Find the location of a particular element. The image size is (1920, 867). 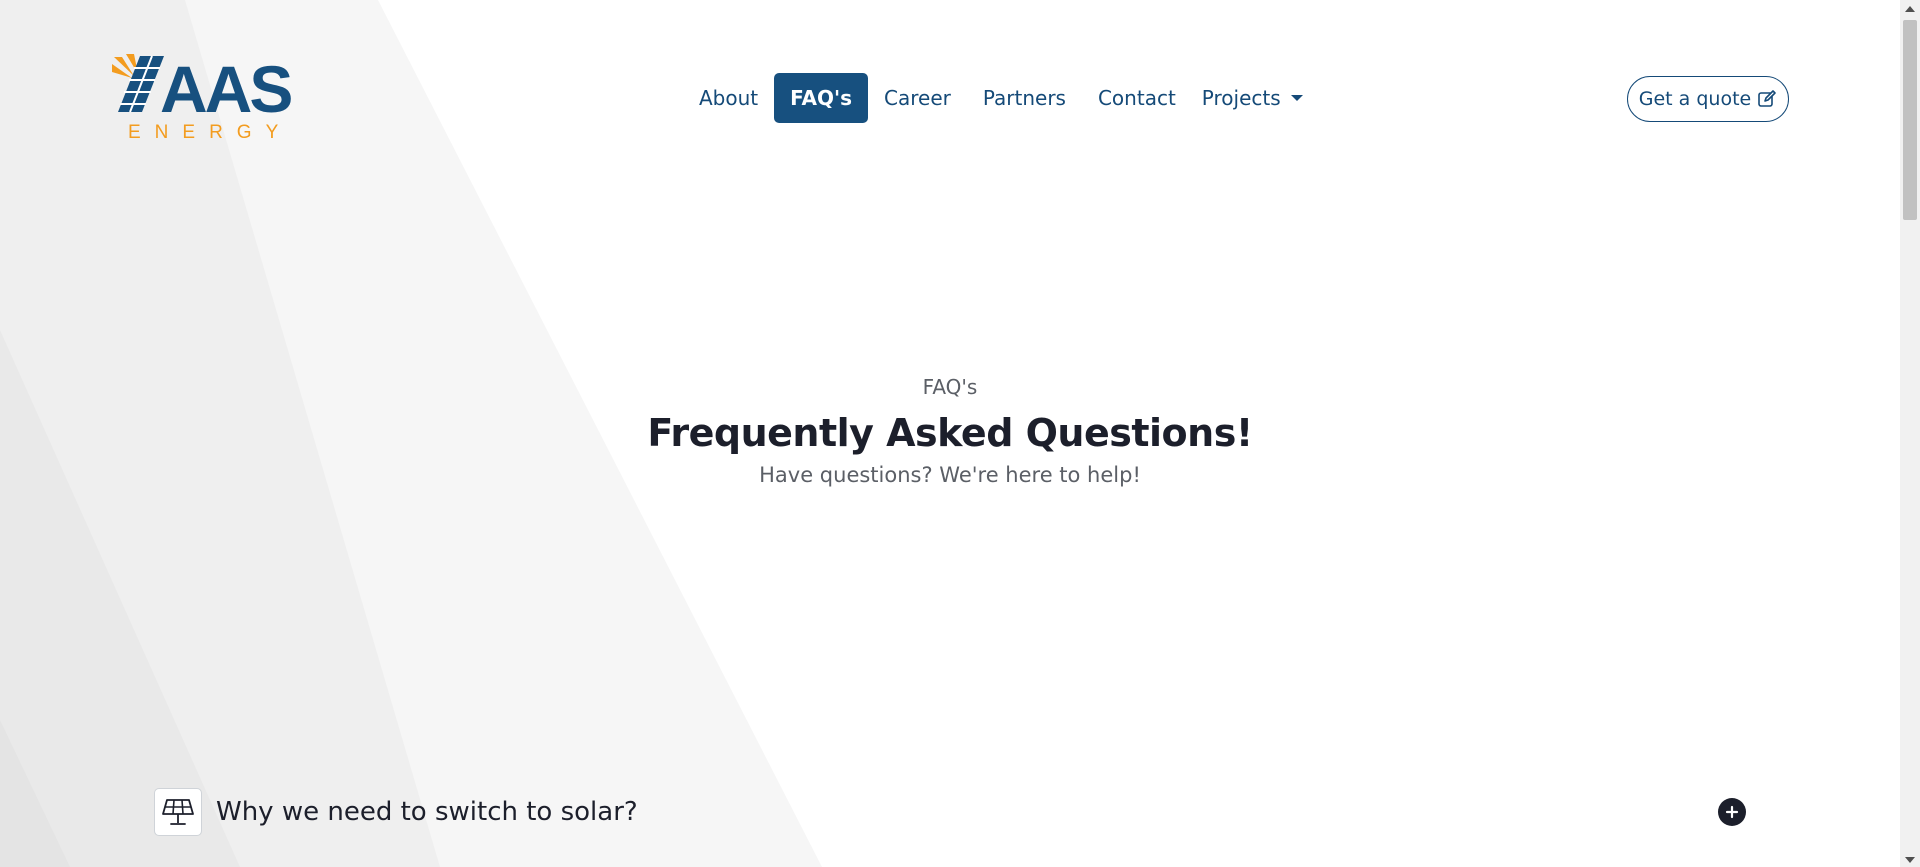

nav-partners: Partners is located at coordinates (1024, 98).